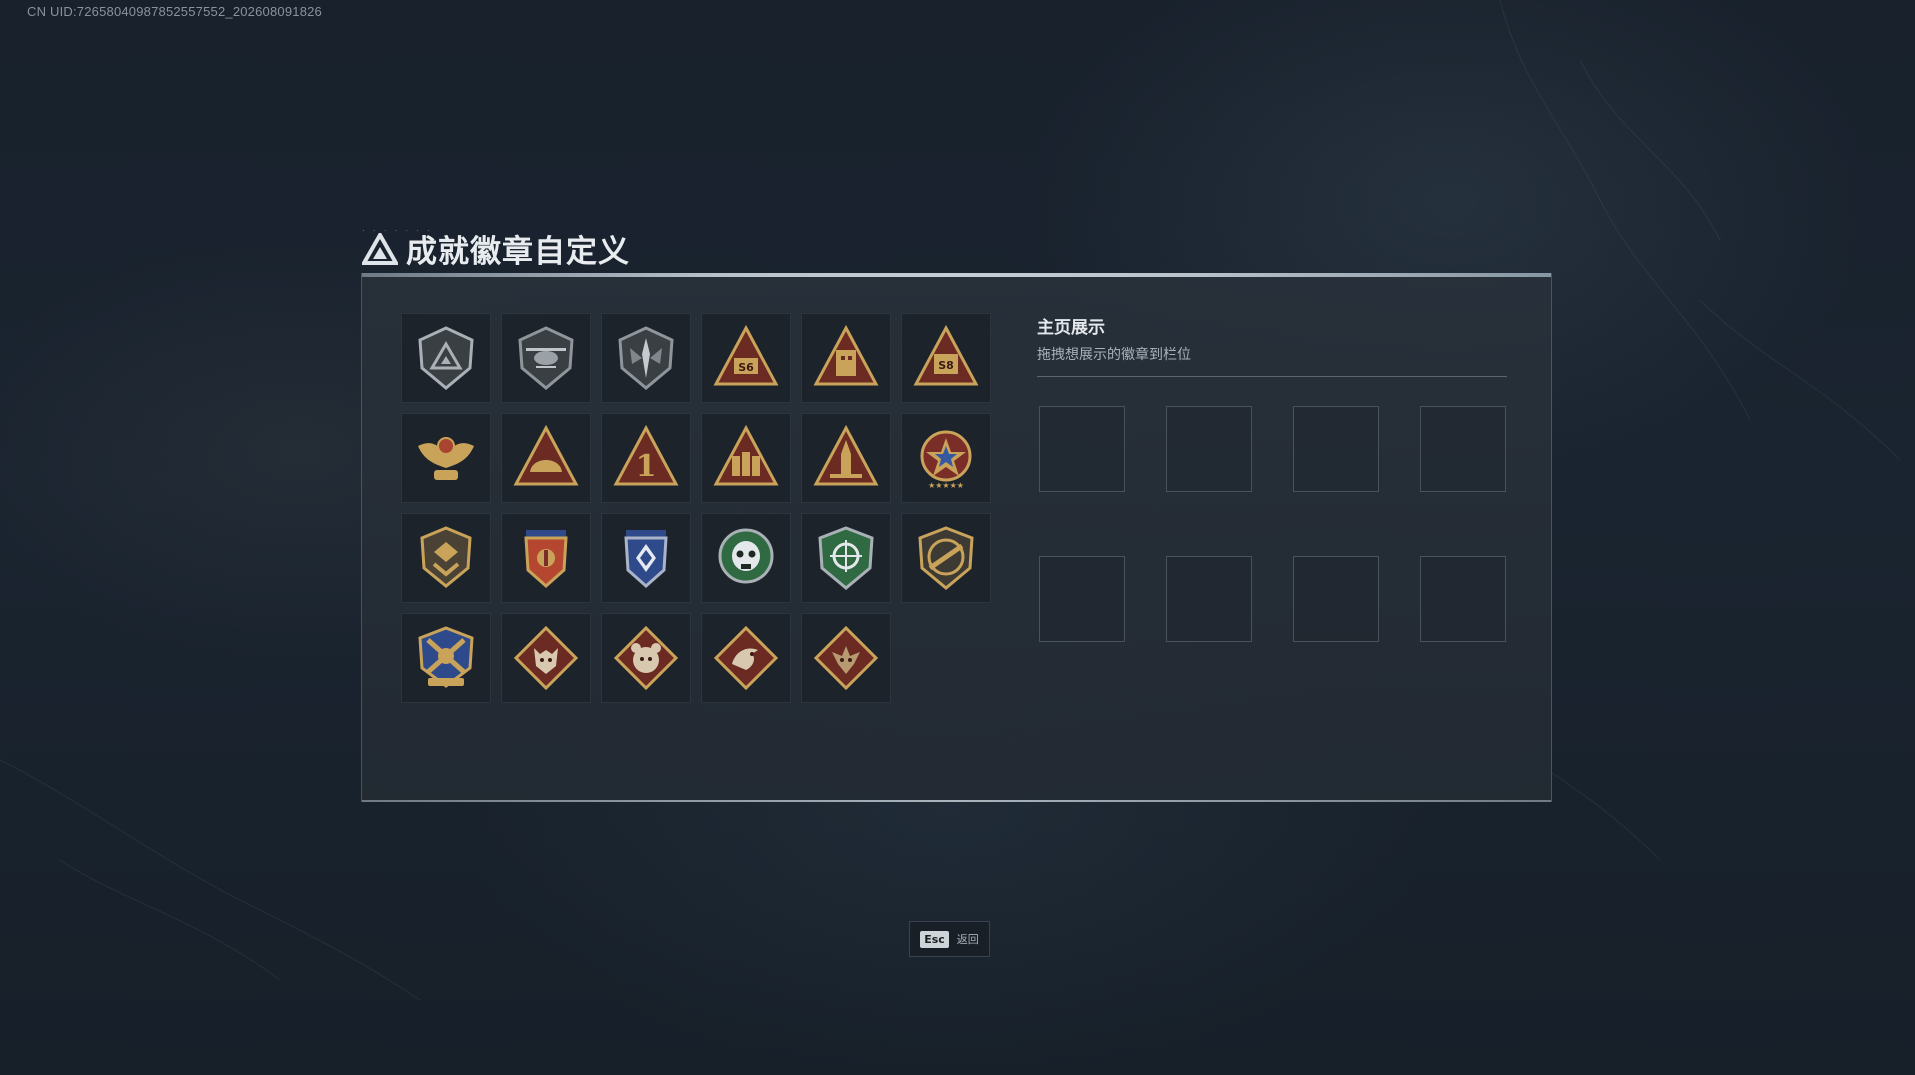  What do you see at coordinates (946, 355) in the screenshot?
I see `triangle-s8-icon: S8` at bounding box center [946, 355].